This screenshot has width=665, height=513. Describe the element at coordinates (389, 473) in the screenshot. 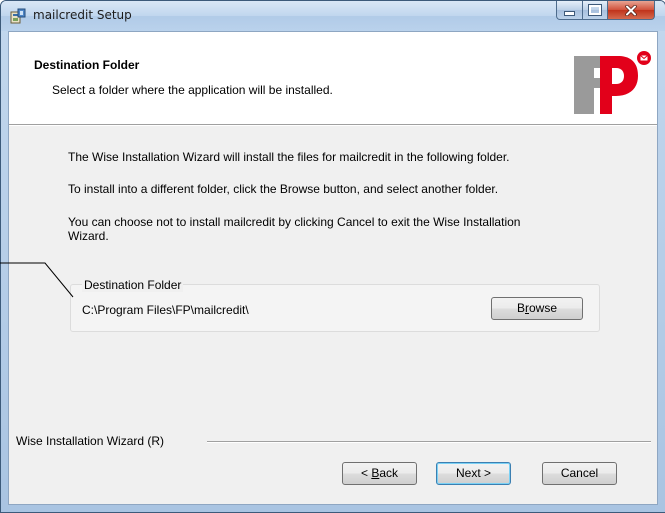

I see `back-label-rest: ack` at that location.